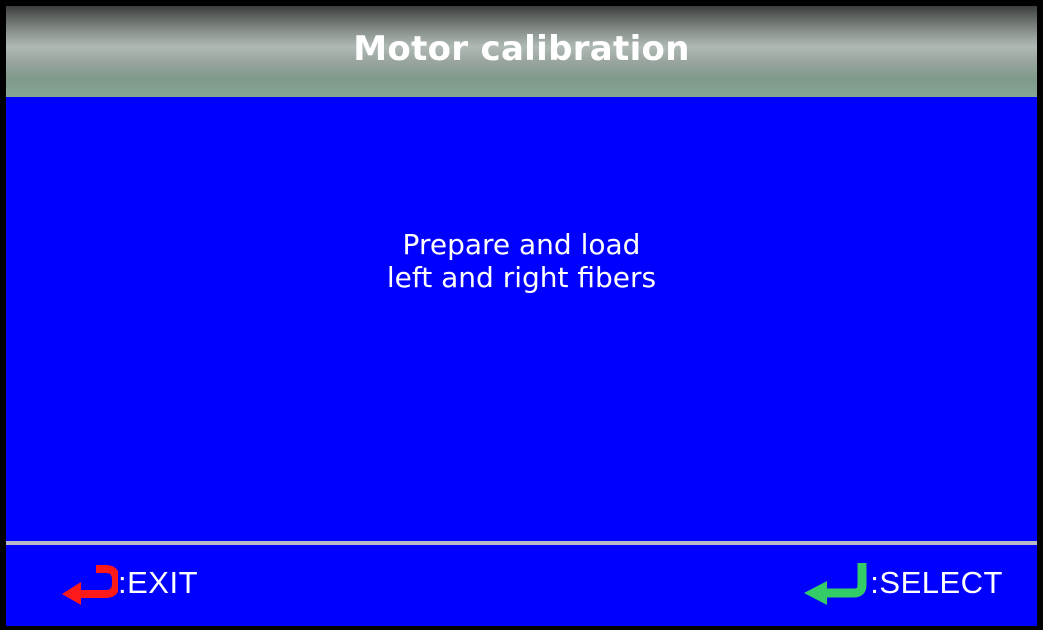  Describe the element at coordinates (521, 244) in the screenshot. I see `instruction-line-1: Prepare and load` at that location.